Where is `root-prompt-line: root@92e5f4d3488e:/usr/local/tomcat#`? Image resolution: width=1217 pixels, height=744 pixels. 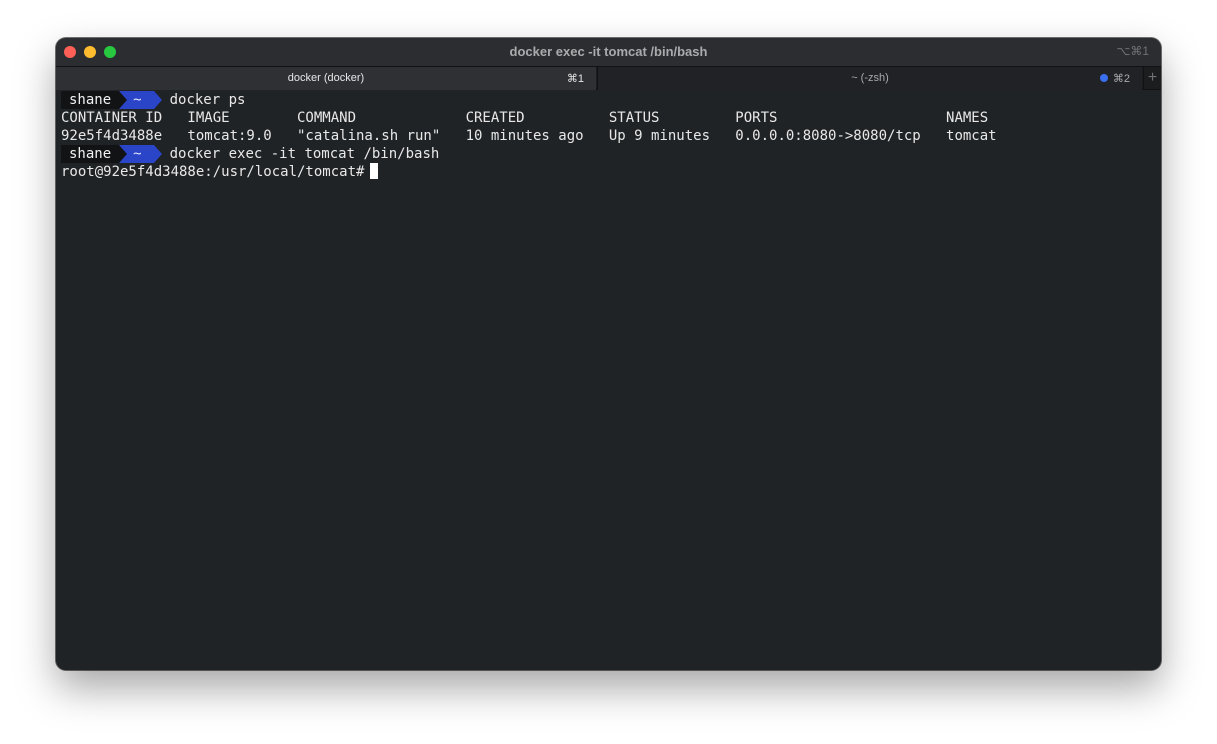 root-prompt-line: root@92e5f4d3488e:/usr/local/tomcat# is located at coordinates (220, 172).